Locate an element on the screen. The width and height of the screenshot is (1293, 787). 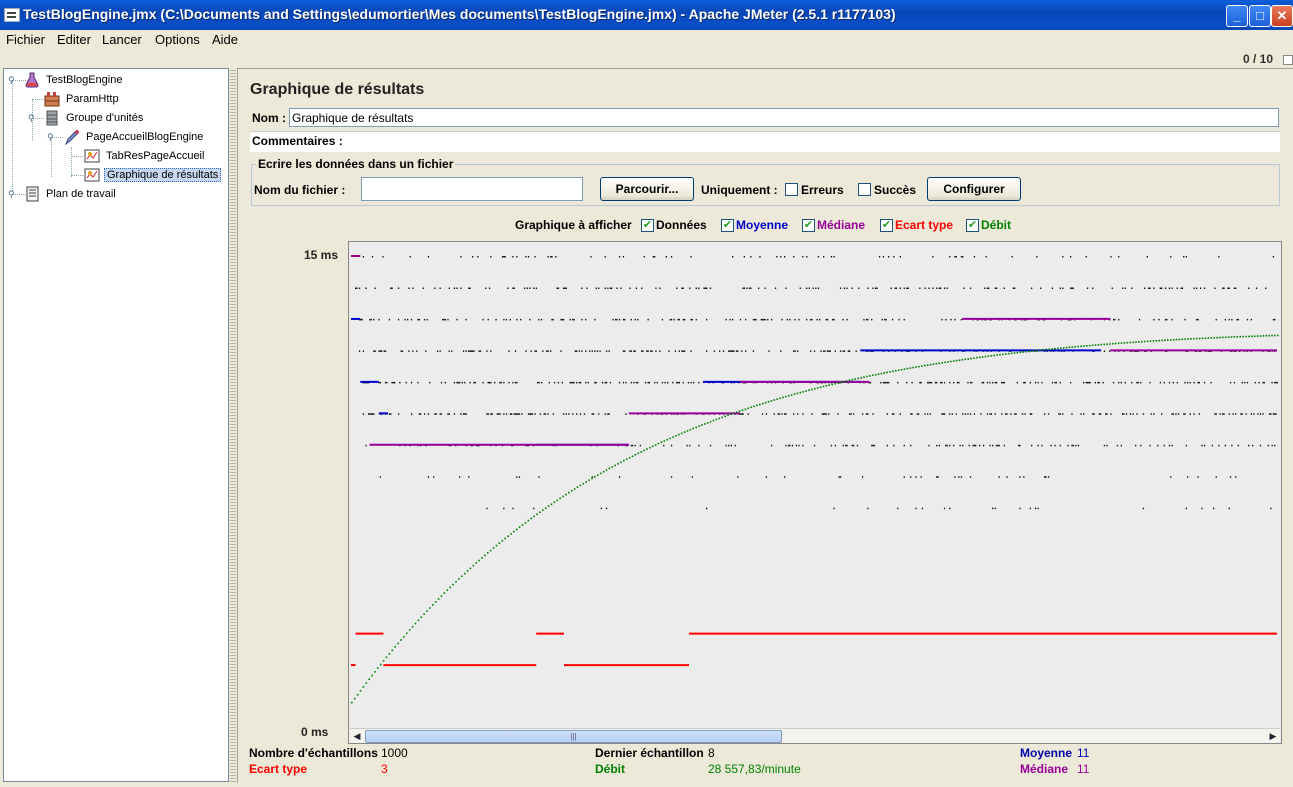
tree-item-tabres: TabResPageAccueil is located at coordinates (145, 156).